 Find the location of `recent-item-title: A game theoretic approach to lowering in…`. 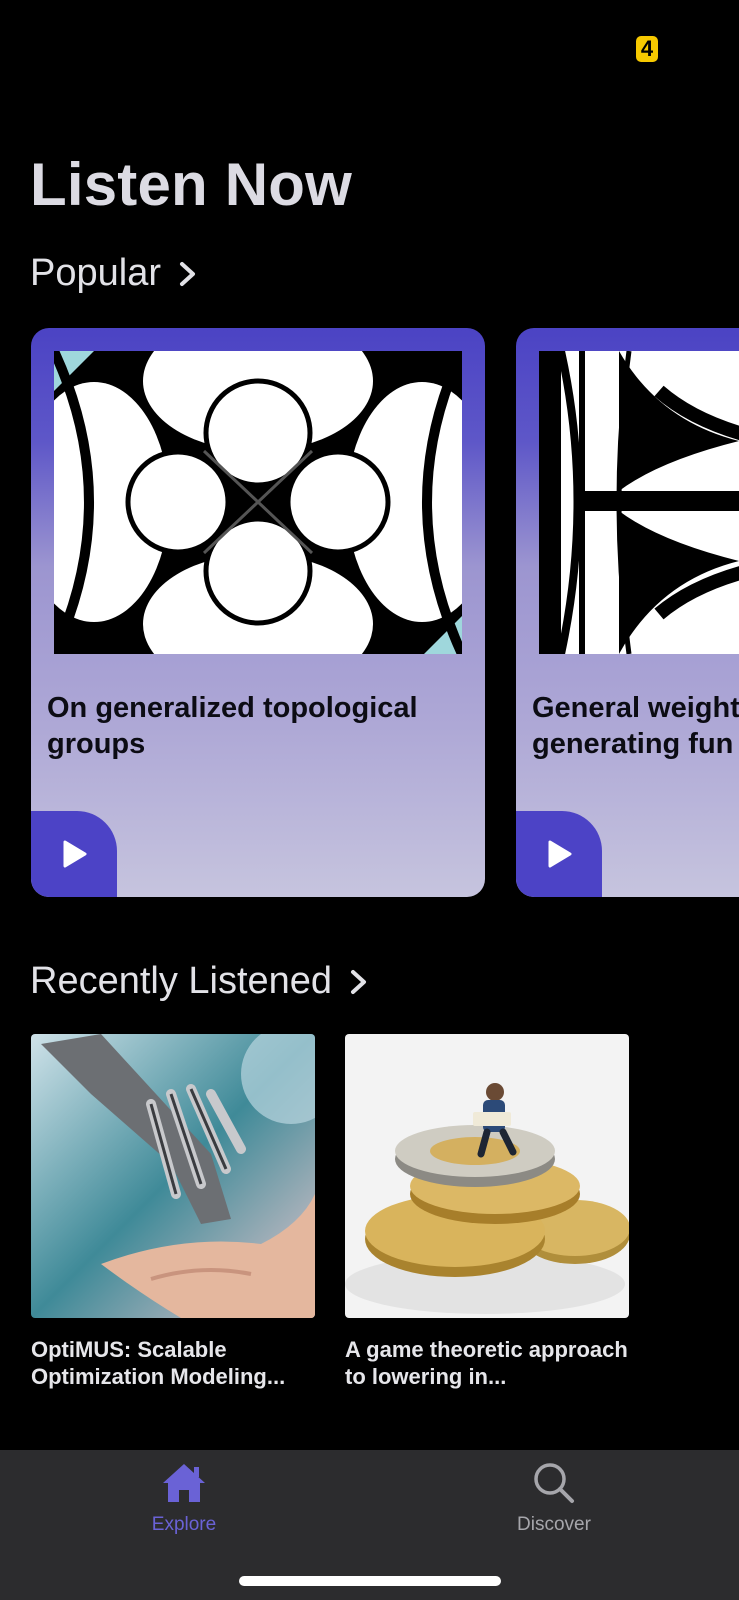

recent-item-title: A game theoretic approach to lowering in… is located at coordinates (486, 1363).